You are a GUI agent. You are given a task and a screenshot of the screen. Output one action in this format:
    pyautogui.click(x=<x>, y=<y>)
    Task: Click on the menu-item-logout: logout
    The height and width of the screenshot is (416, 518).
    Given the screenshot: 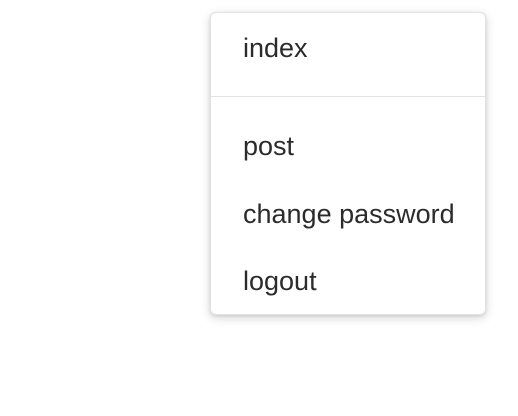 What is the action you would take?
    pyautogui.click(x=280, y=281)
    